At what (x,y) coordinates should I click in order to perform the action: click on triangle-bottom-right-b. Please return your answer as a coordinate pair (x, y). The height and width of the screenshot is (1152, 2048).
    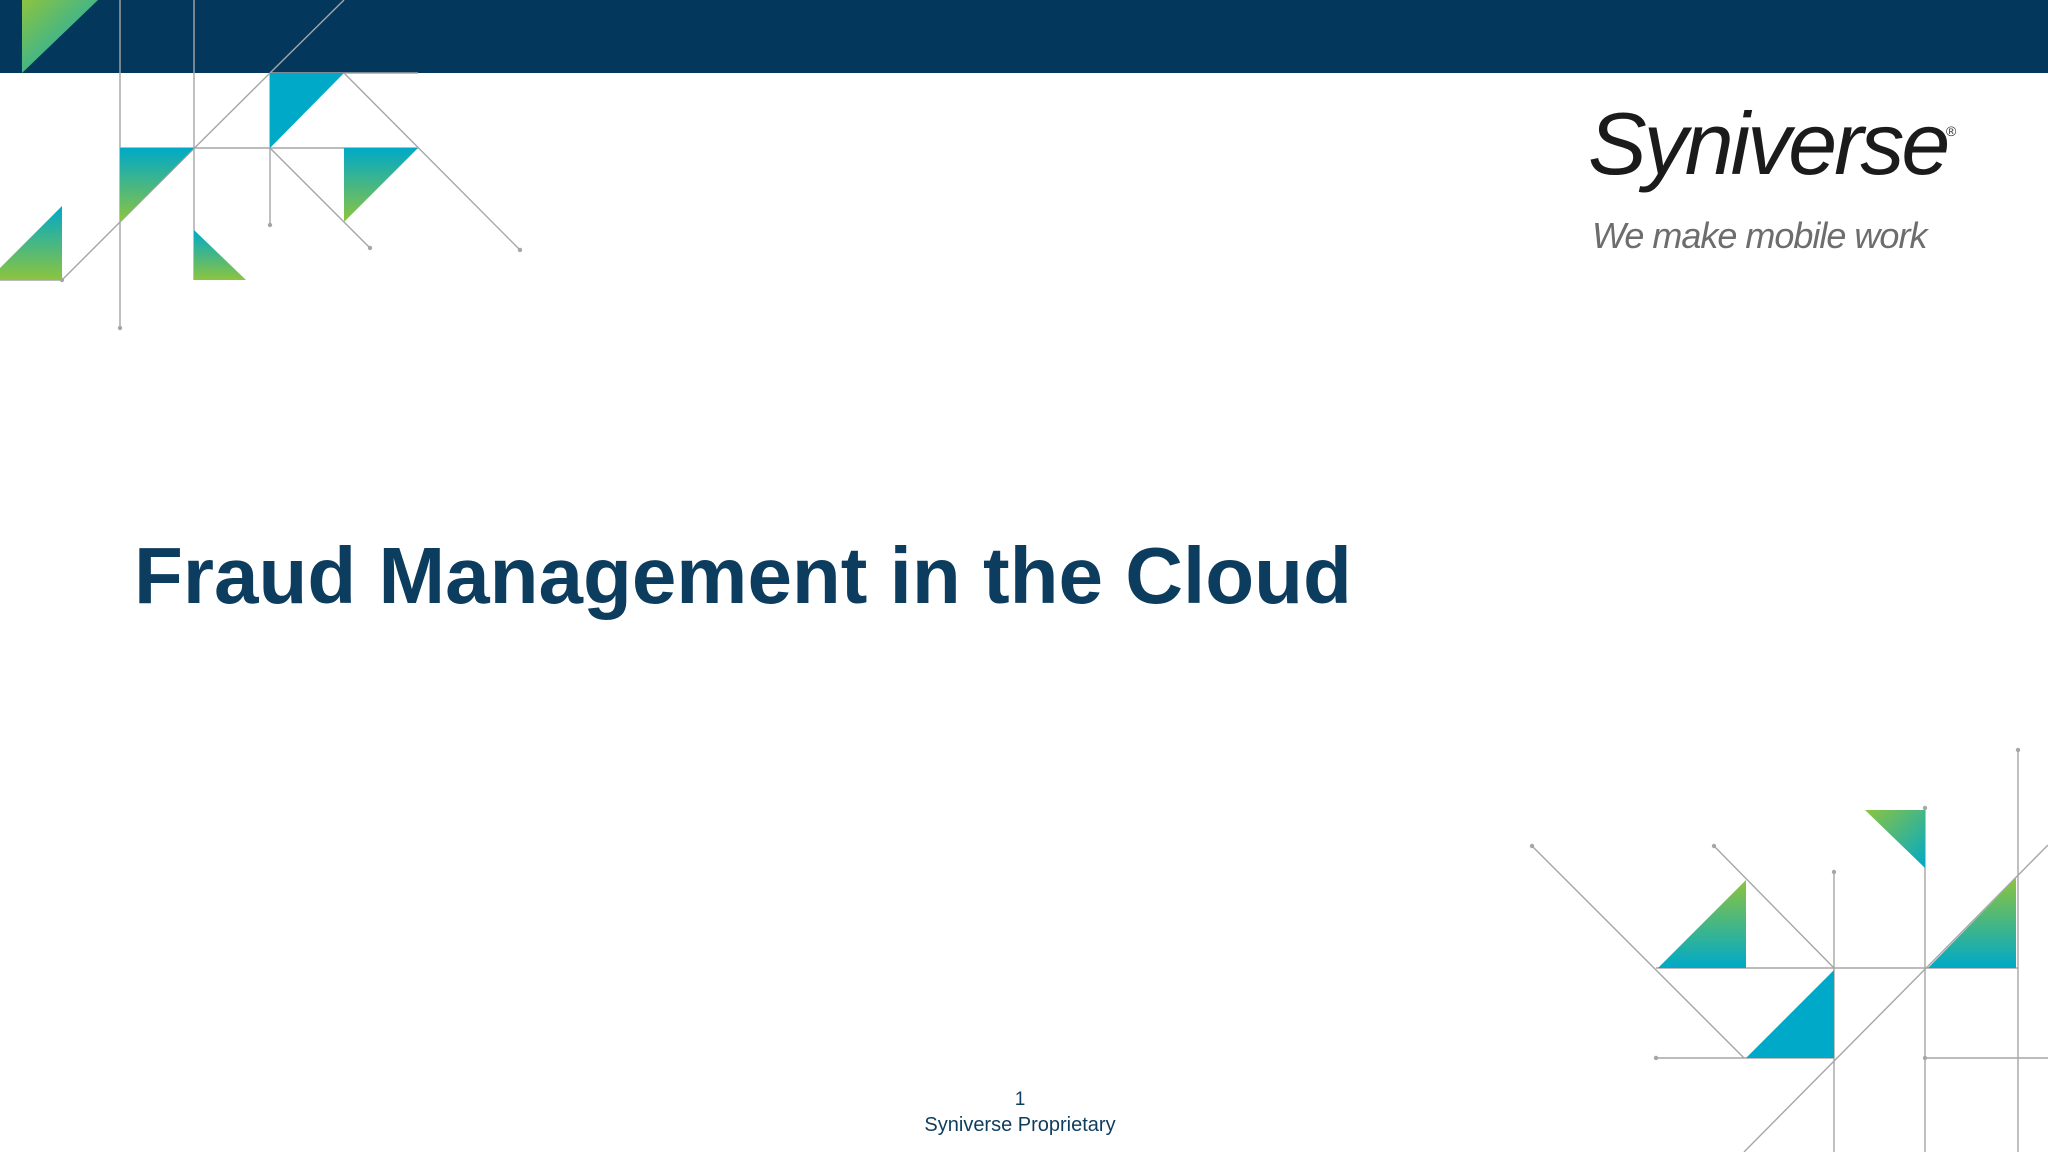
    Looking at the image, I should click on (1702, 924).